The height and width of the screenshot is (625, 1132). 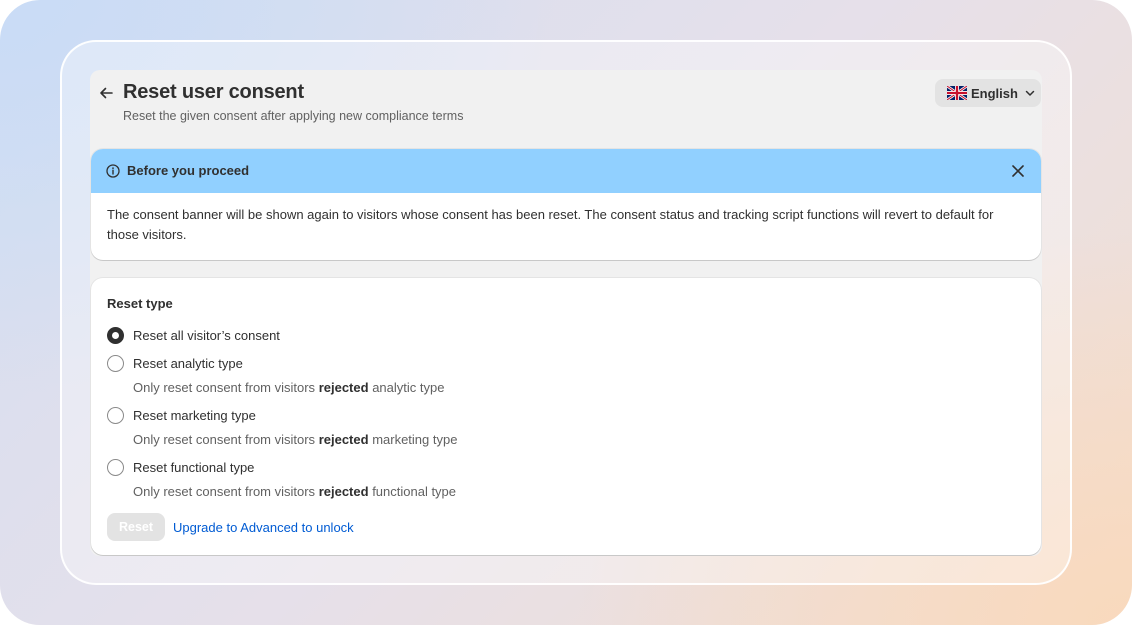 What do you see at coordinates (263, 527) in the screenshot?
I see `upgrade-link: Upgrade to Advanced to unlock` at bounding box center [263, 527].